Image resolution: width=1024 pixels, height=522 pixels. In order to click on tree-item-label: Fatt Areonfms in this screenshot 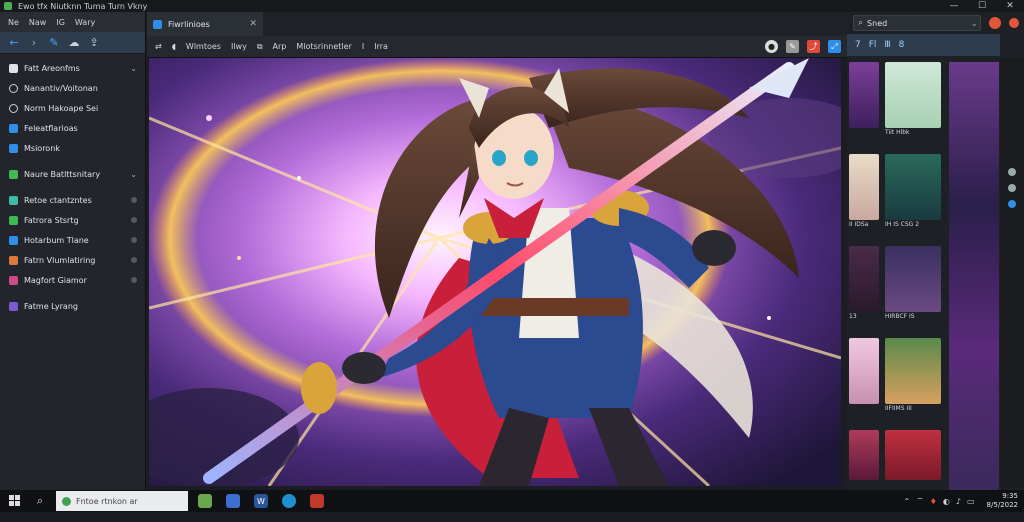, I will do `click(52, 68)`.